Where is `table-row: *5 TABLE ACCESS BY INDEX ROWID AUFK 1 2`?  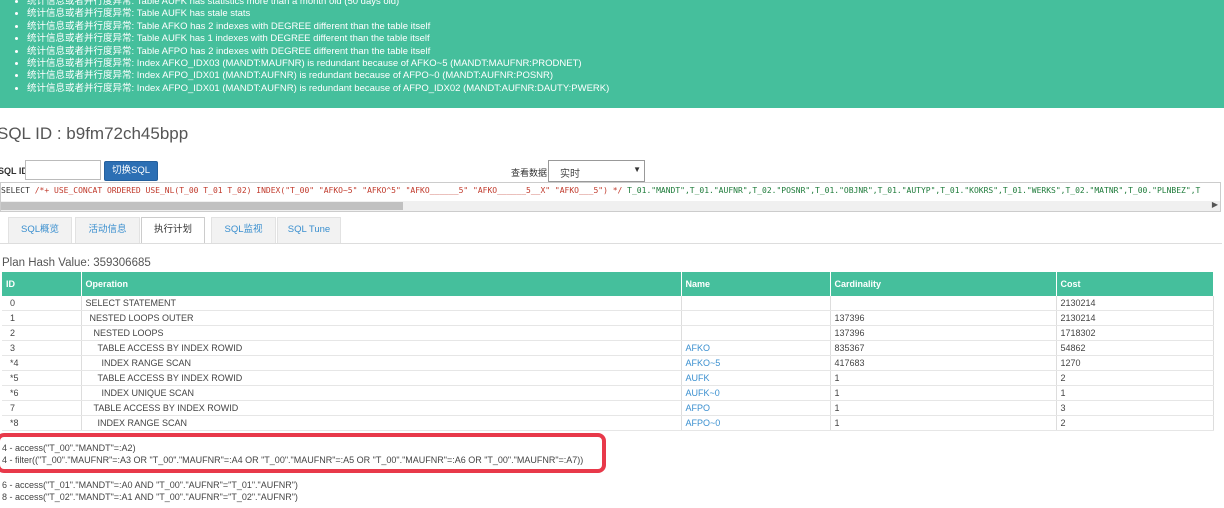
table-row: *5 TABLE ACCESS BY INDEX ROWID AUFK 1 2 is located at coordinates (608, 378).